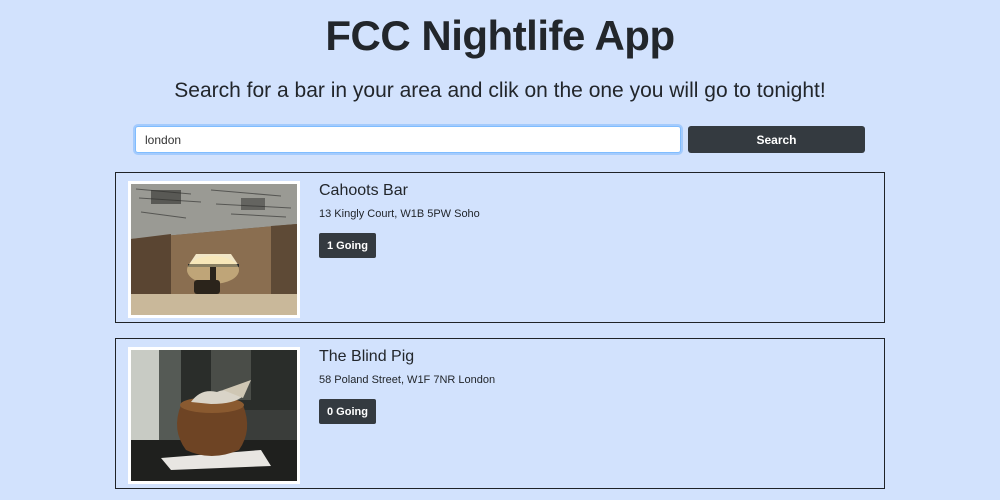 The height and width of the screenshot is (500, 1000). I want to click on search-button: Search, so click(776, 139).